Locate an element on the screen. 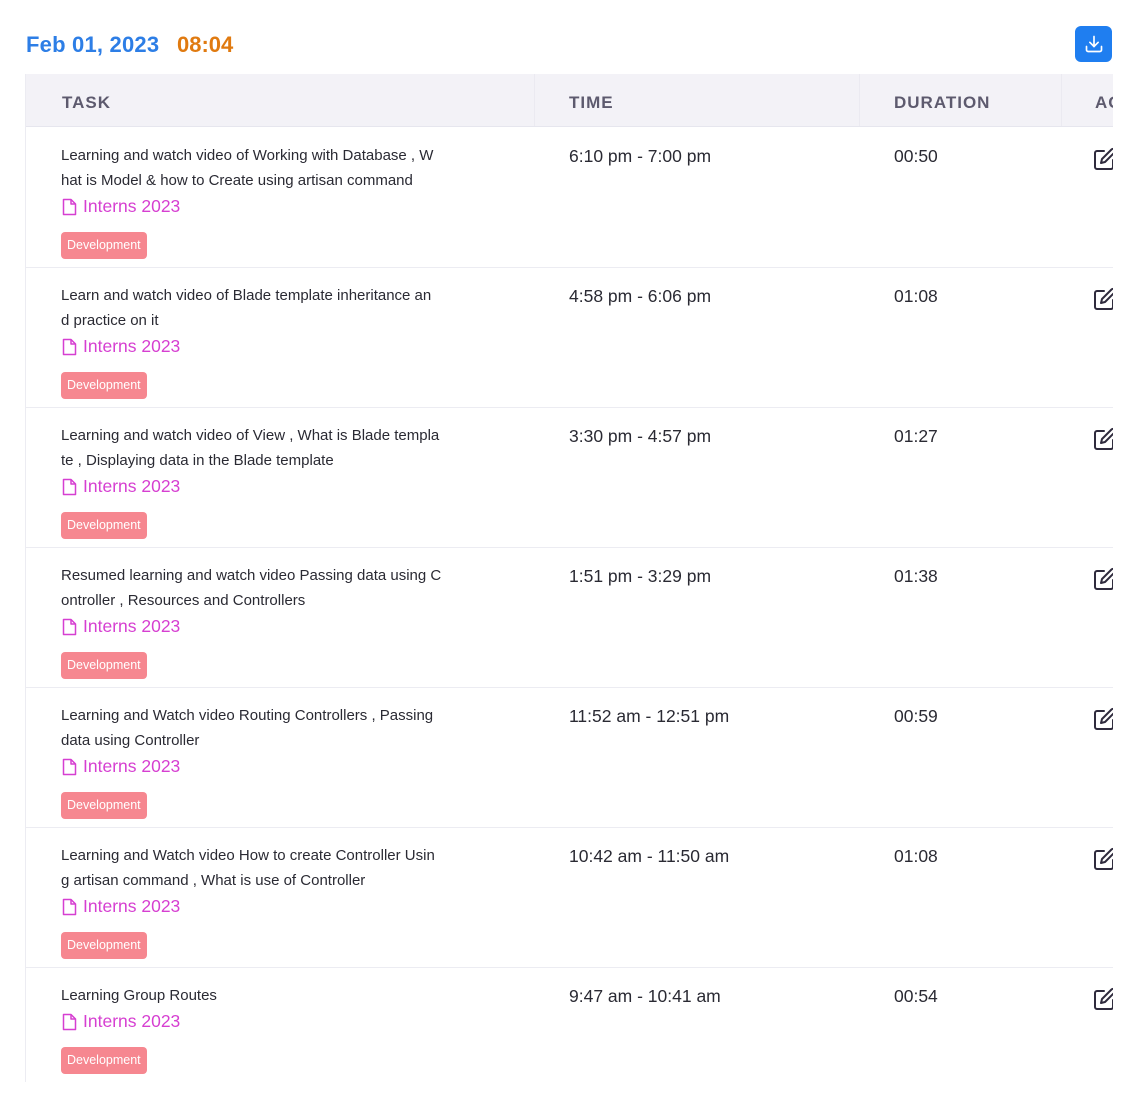 This screenshot has height=1112, width=1137. download-button is located at coordinates (1093, 44).